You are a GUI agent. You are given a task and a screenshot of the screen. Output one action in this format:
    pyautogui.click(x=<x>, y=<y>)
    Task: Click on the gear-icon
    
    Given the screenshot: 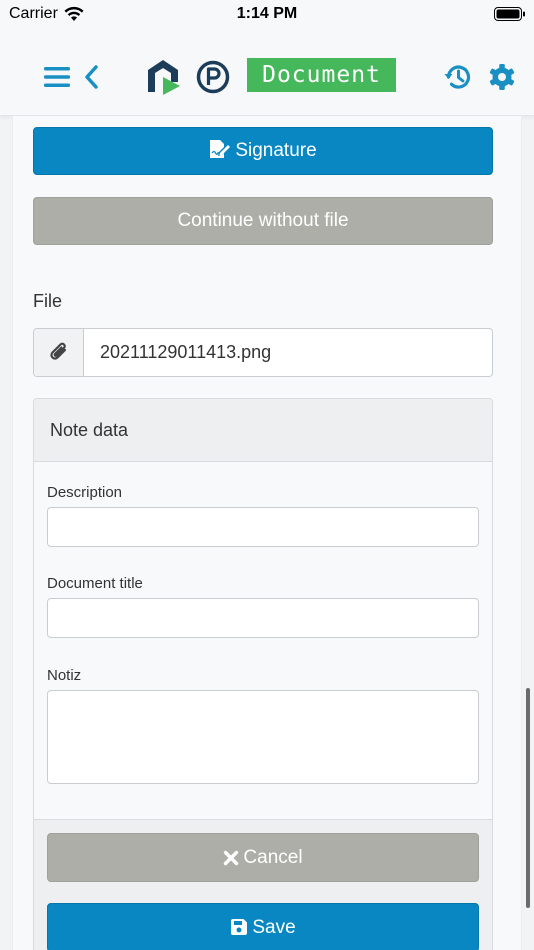 What is the action you would take?
    pyautogui.click(x=502, y=77)
    